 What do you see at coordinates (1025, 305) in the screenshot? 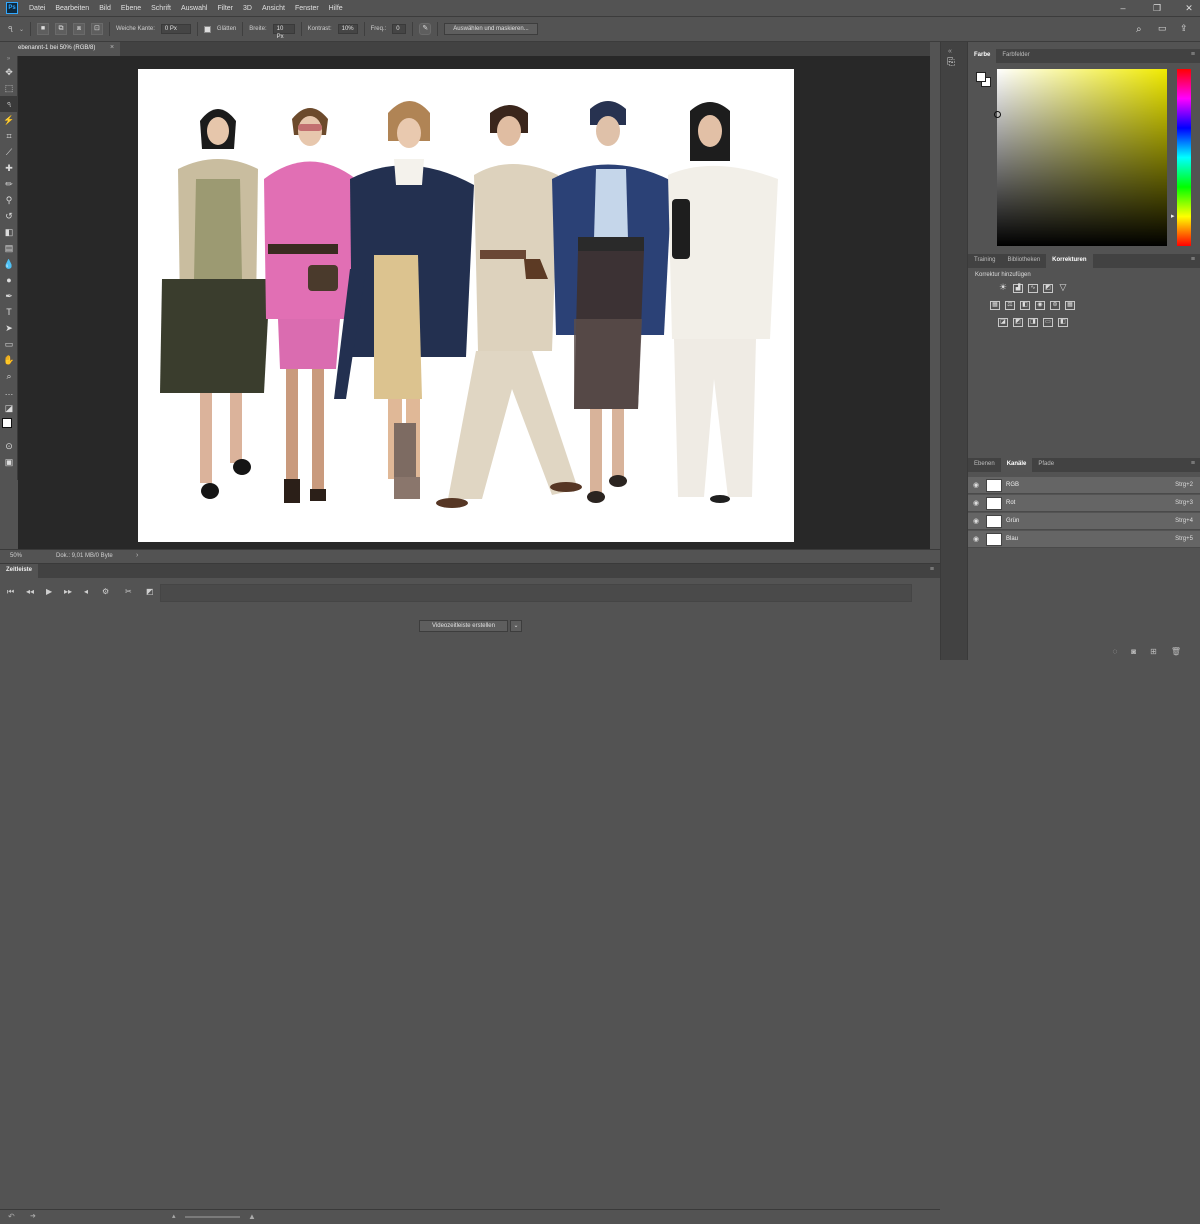
I see `black-white-icon: ◧` at bounding box center [1025, 305].